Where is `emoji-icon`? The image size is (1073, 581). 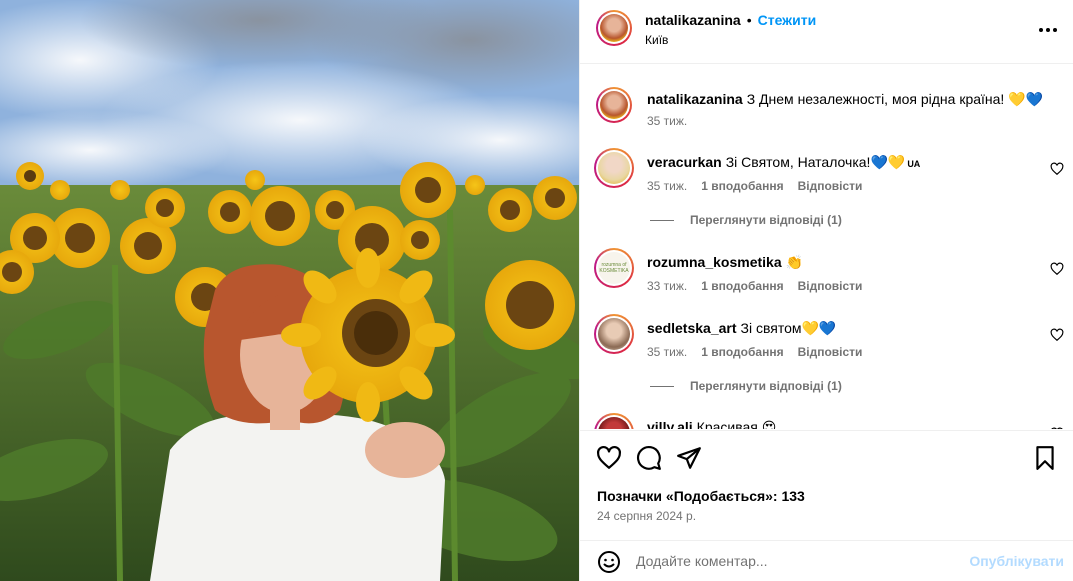 emoji-icon is located at coordinates (609, 562).